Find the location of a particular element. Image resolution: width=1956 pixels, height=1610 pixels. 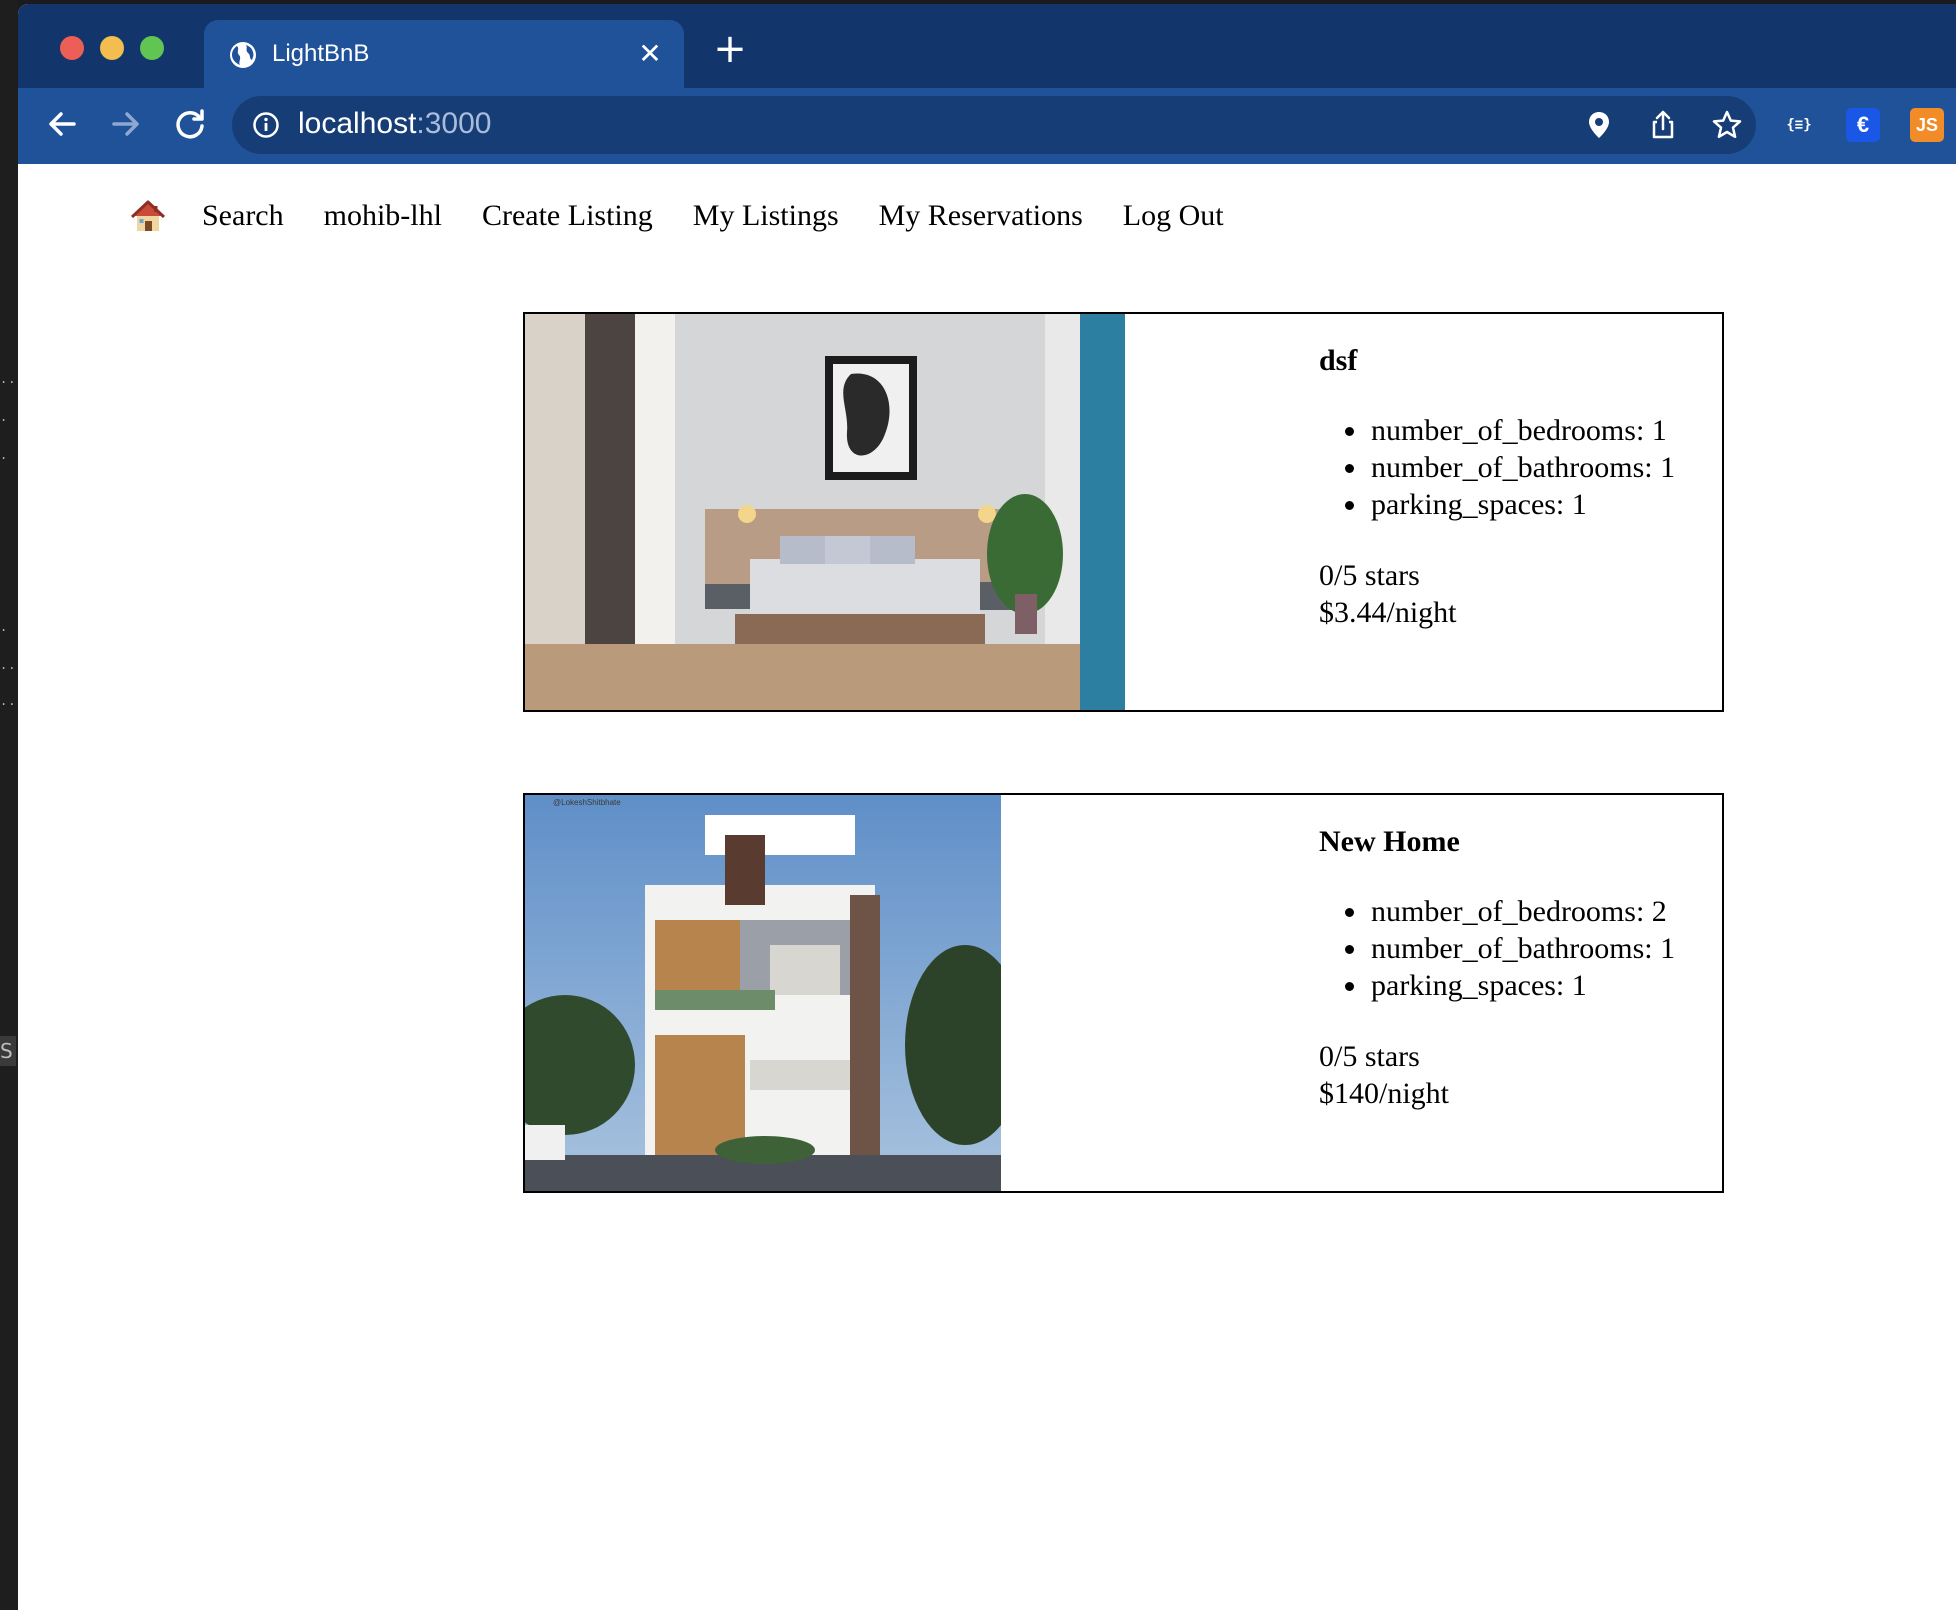

url-text: localhost:3000 is located at coordinates (394, 124).